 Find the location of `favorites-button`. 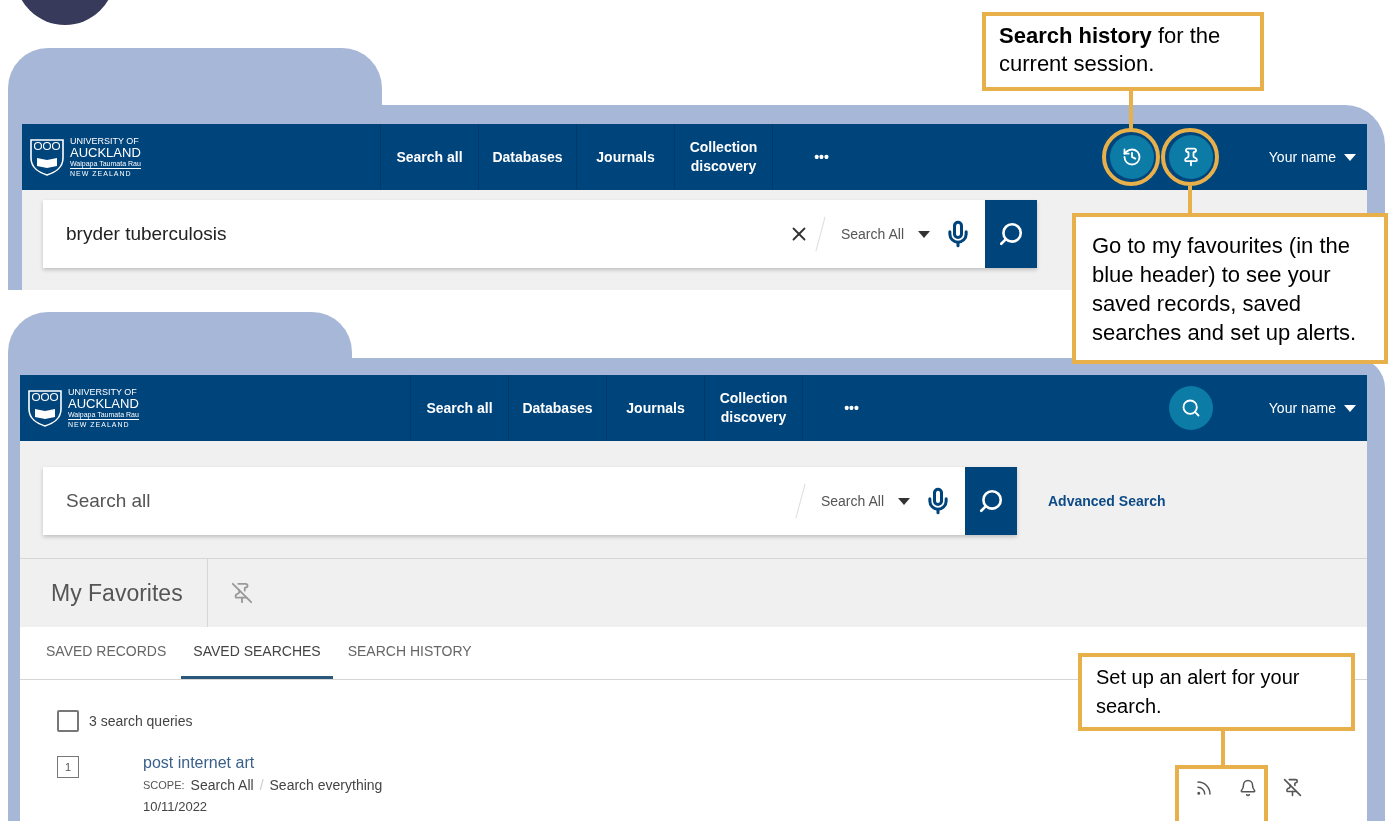

favorites-button is located at coordinates (1190, 157).